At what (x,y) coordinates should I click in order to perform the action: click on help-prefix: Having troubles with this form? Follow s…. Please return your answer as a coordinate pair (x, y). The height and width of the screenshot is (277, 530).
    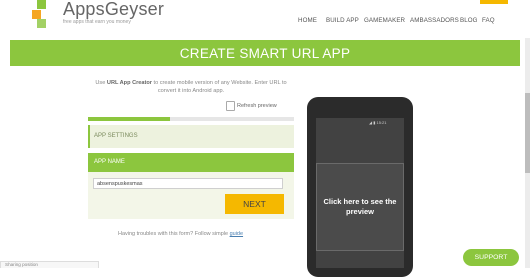
    Looking at the image, I should click on (174, 234).